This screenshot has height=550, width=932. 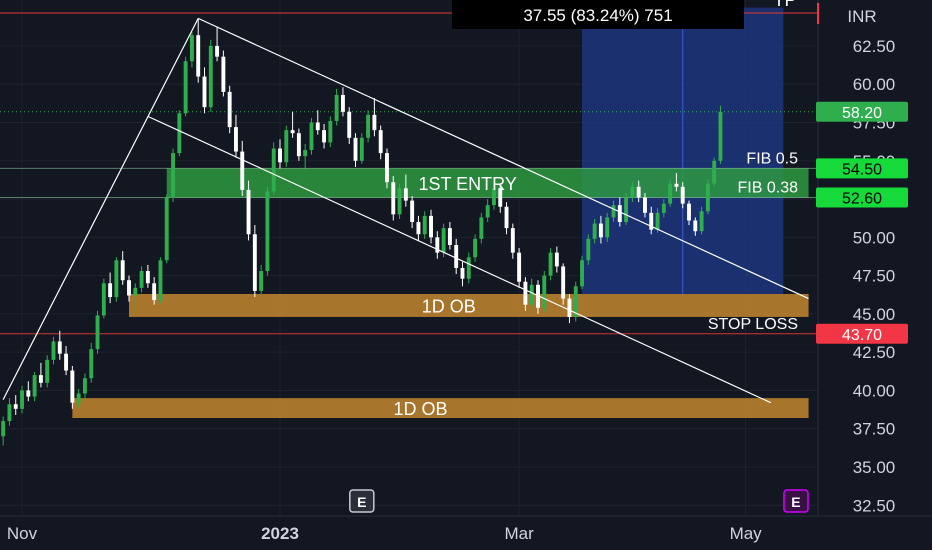 What do you see at coordinates (874, 352) in the screenshot?
I see `y-tick-label: 42.50` at bounding box center [874, 352].